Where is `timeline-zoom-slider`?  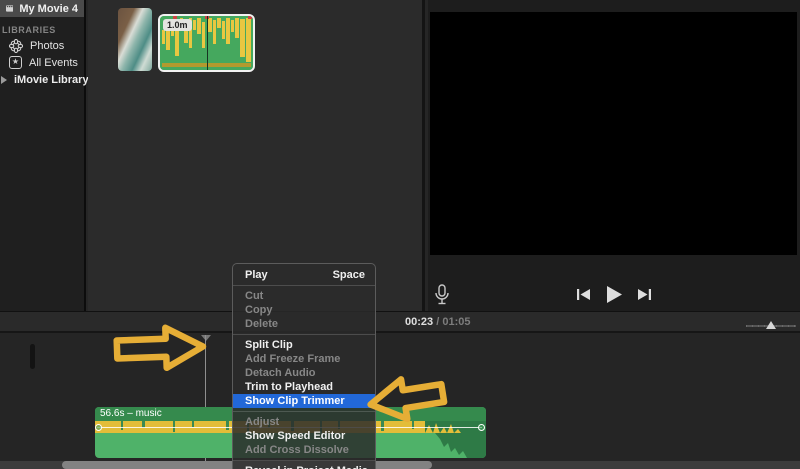 timeline-zoom-slider is located at coordinates (771, 325).